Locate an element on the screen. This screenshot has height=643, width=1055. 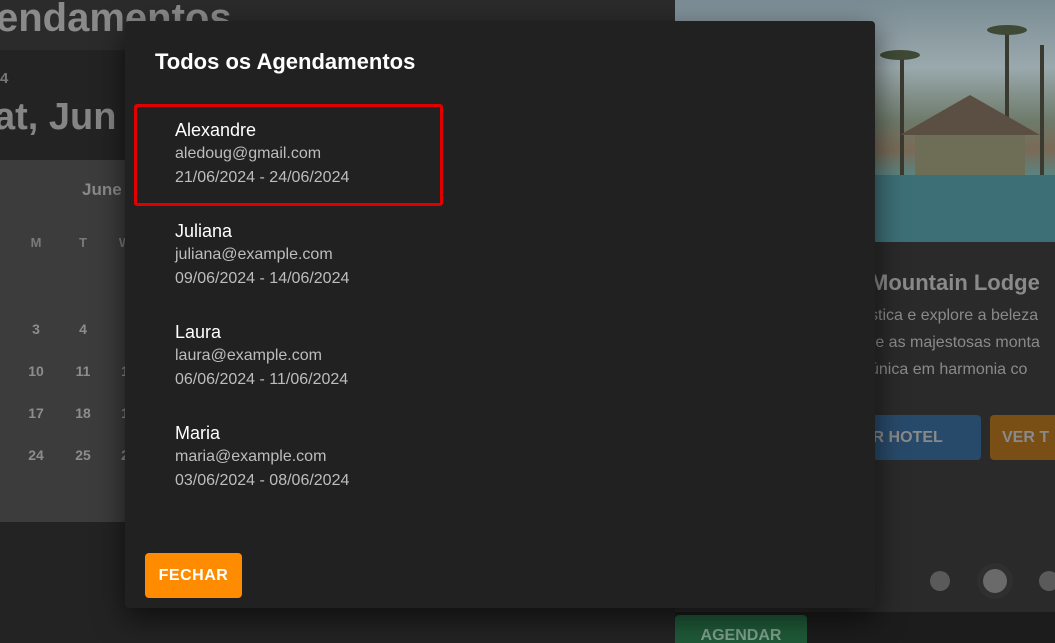
booking-name: Alexandre is located at coordinates (216, 130).